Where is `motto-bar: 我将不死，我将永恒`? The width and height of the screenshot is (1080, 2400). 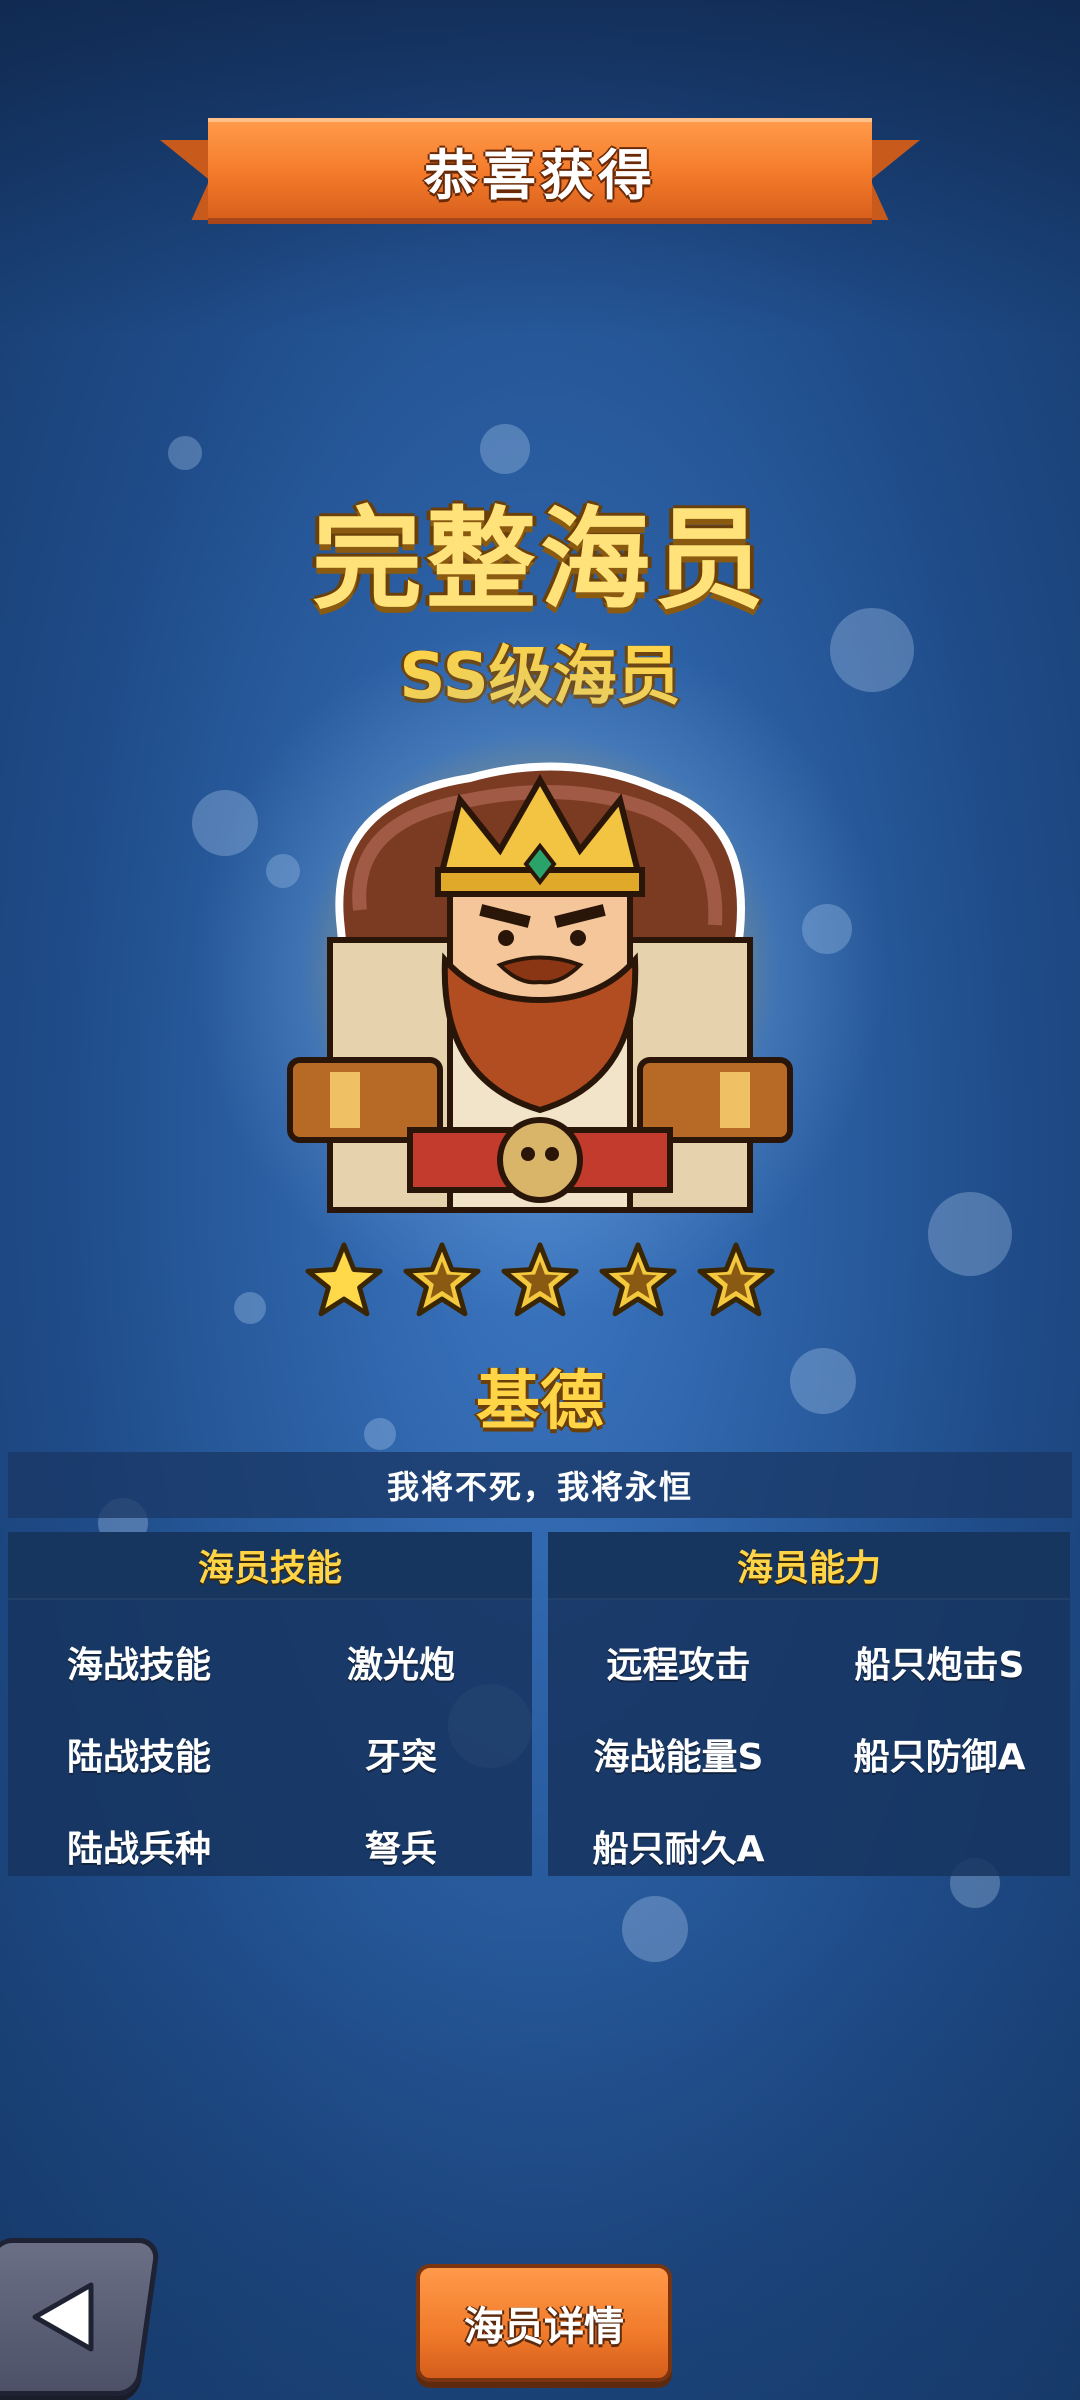 motto-bar: 我将不死，我将永恒 is located at coordinates (540, 1485).